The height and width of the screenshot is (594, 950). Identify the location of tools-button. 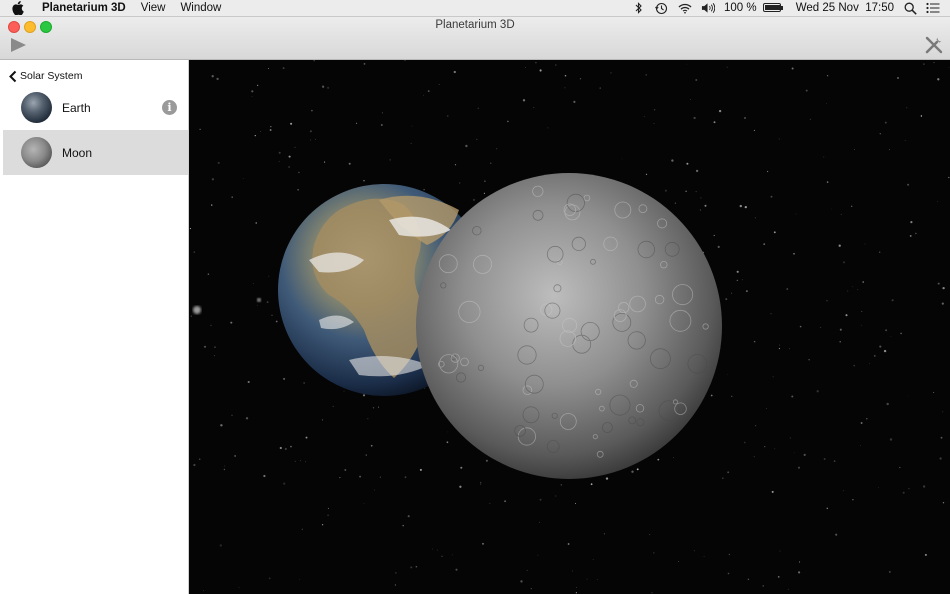
(934, 45).